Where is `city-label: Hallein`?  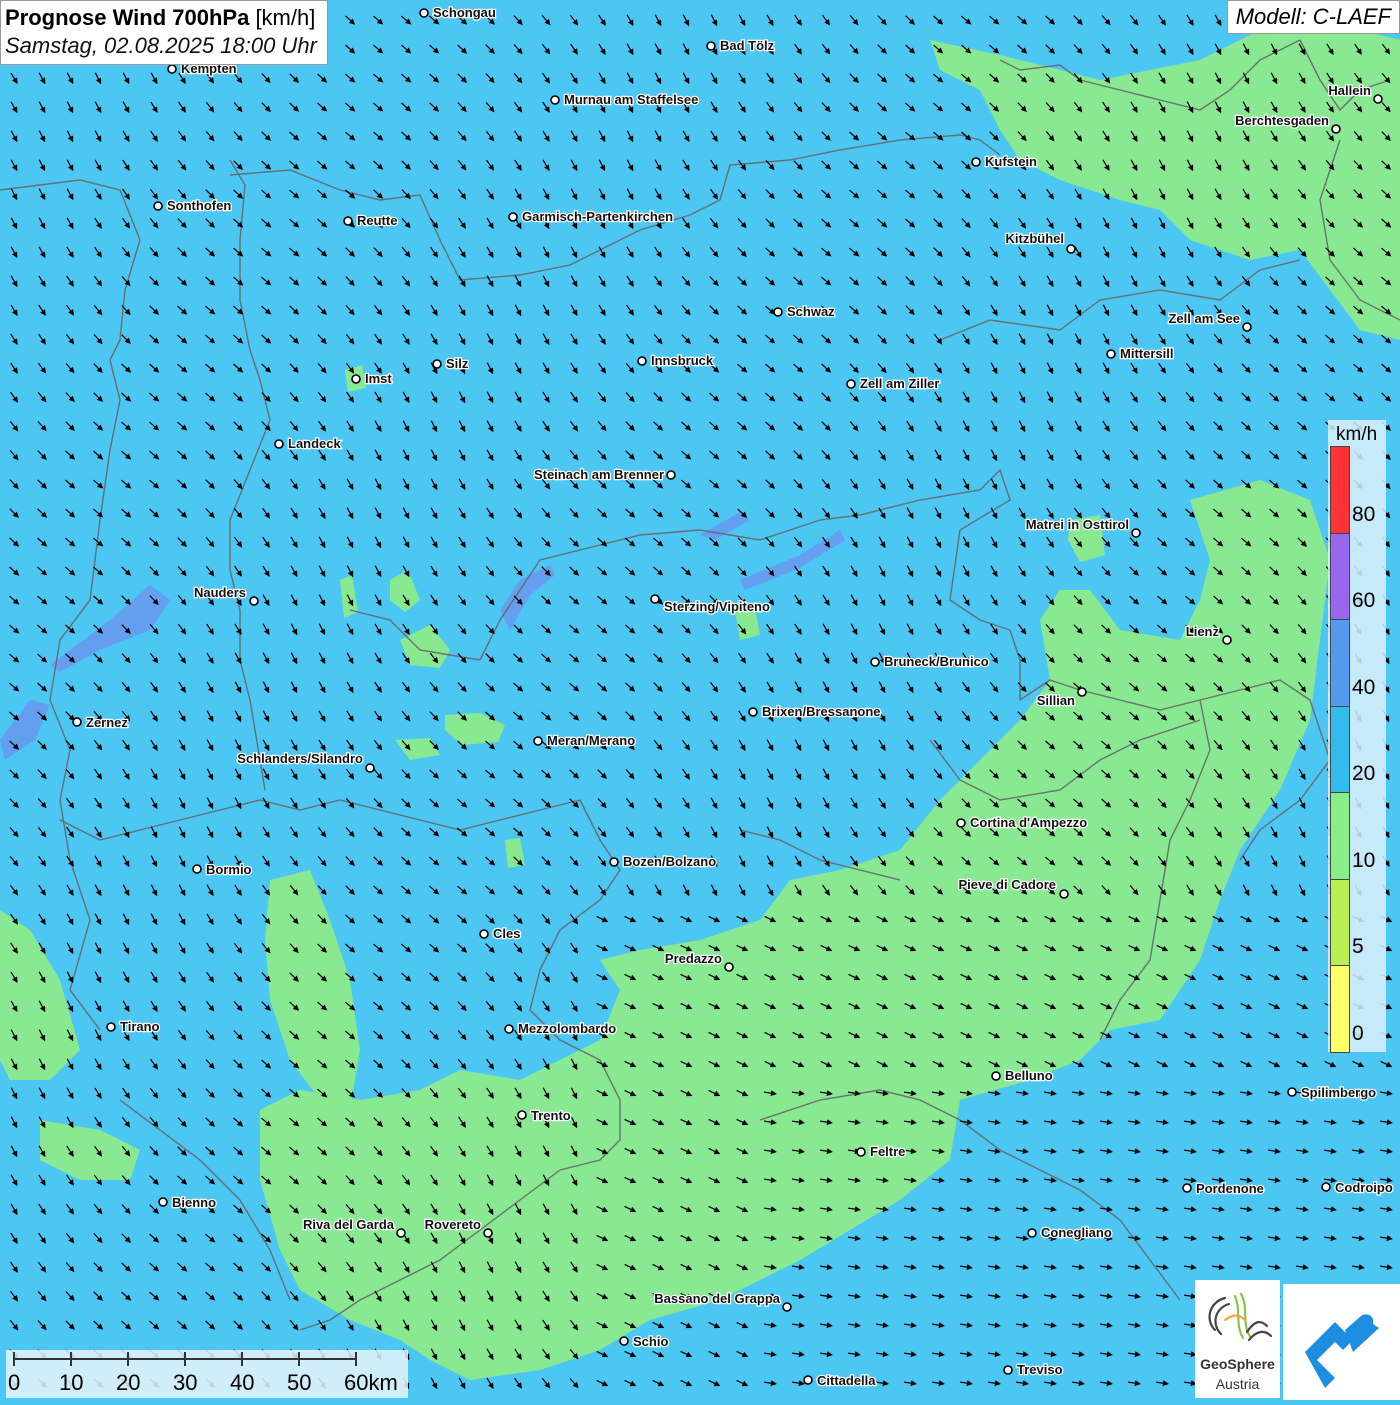 city-label: Hallein is located at coordinates (1349, 90).